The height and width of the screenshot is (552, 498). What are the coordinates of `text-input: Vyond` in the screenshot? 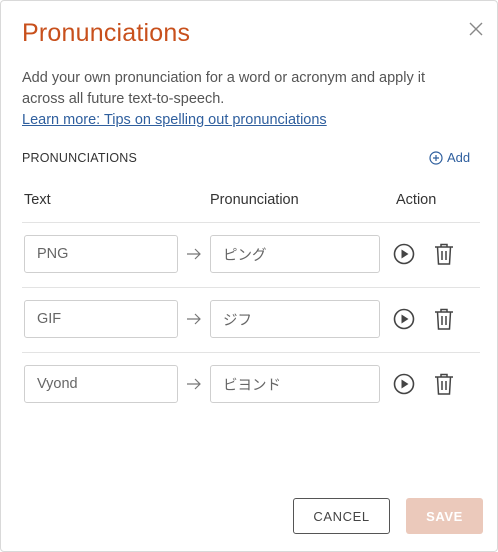 It's located at (101, 384).